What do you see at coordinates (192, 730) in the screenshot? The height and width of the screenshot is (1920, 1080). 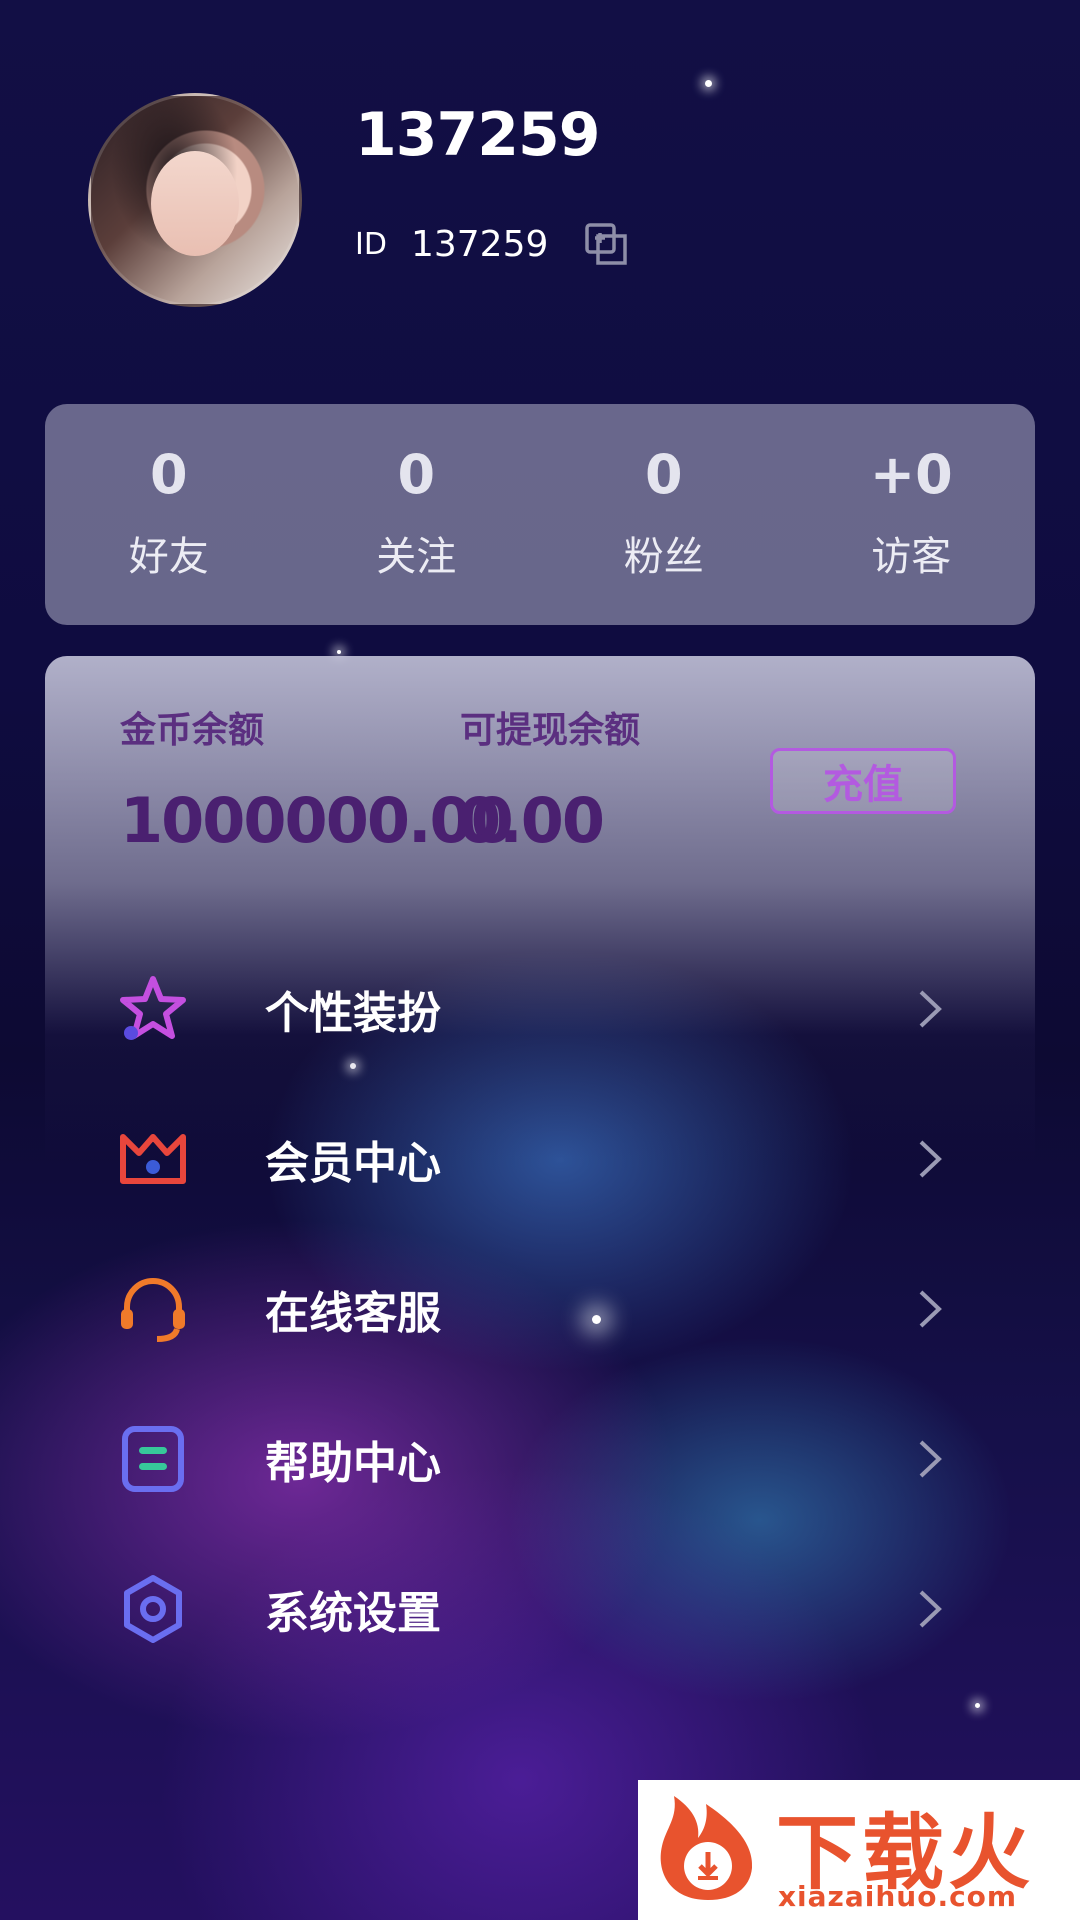 I see `coin-balance-label: 金币余额` at bounding box center [192, 730].